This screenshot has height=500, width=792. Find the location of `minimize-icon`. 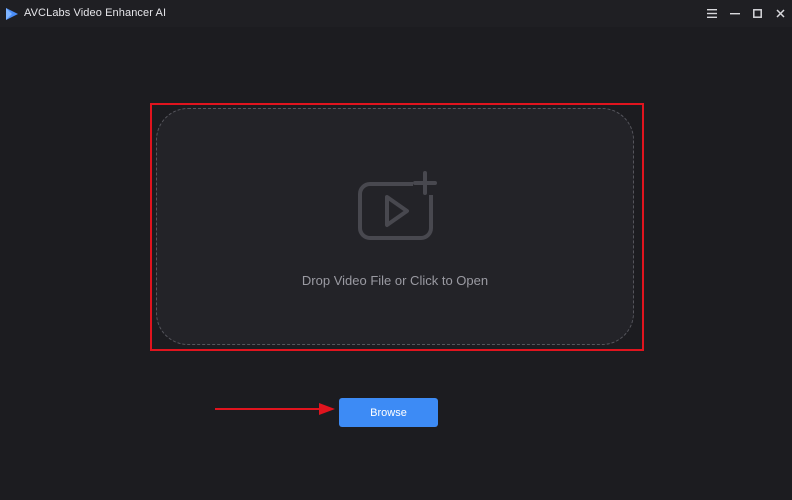

minimize-icon is located at coordinates (734, 14).